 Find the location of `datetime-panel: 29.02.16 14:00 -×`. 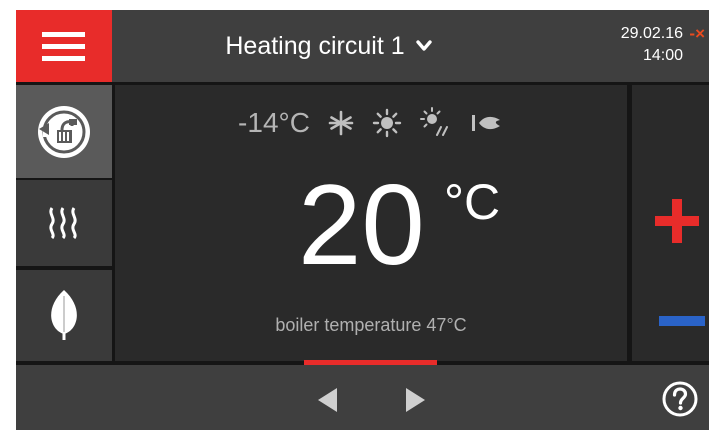

datetime-panel: 29.02.16 14:00 -× is located at coordinates (628, 46).